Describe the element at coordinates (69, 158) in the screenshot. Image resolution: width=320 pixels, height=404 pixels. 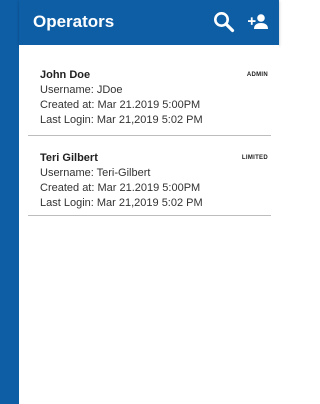
I see `operator-name: Teri Gilbert` at that location.